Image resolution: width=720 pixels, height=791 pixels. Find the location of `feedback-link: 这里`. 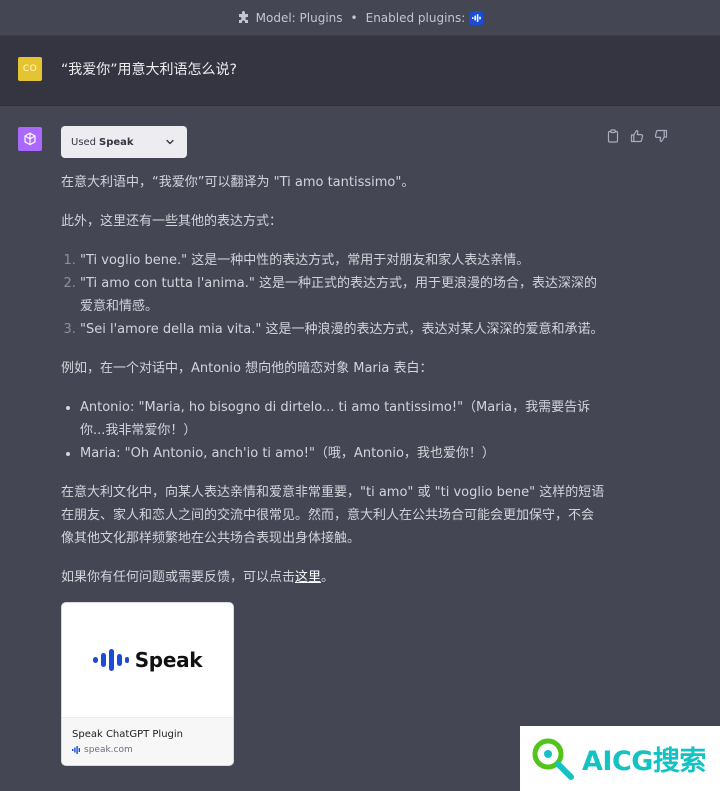

feedback-link: 这里 is located at coordinates (308, 577).